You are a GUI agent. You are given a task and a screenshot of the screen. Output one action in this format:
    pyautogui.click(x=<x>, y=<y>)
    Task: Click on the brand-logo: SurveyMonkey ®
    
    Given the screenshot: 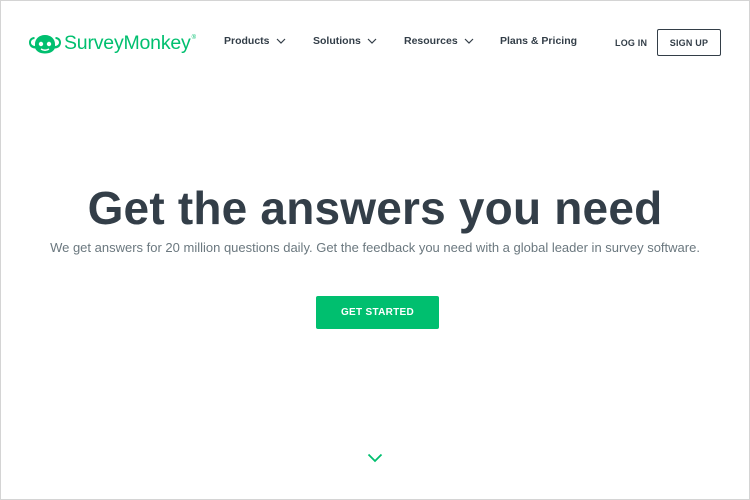 What is the action you would take?
    pyautogui.click(x=112, y=43)
    